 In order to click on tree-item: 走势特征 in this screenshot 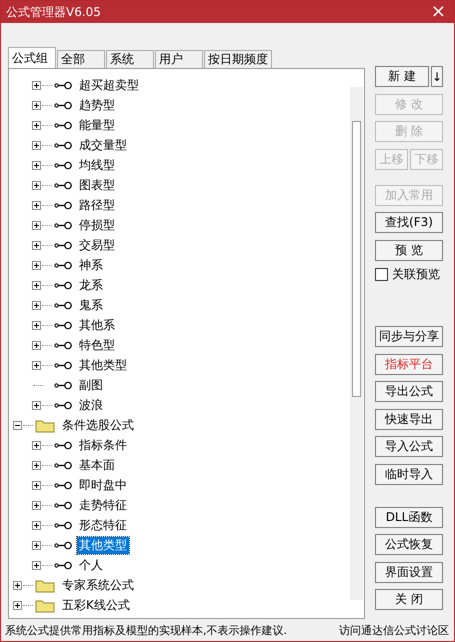, I will do `click(103, 505)`.